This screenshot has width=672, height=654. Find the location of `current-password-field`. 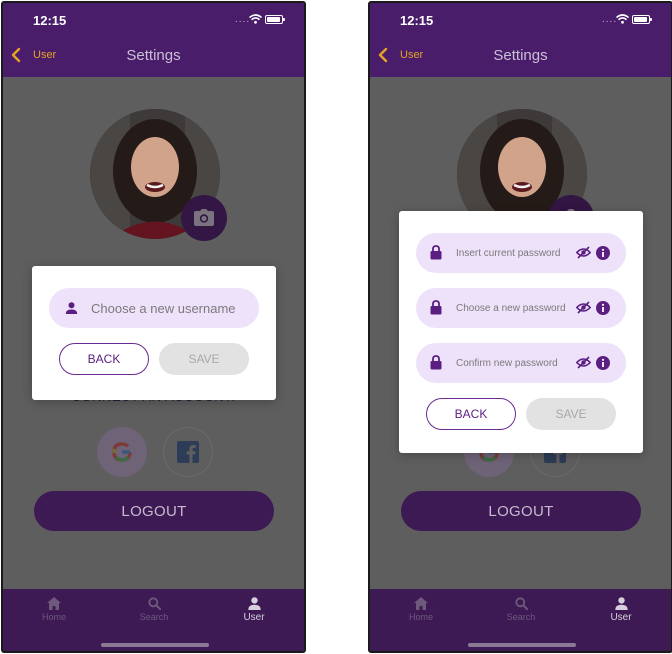

current-password-field is located at coordinates (521, 253).